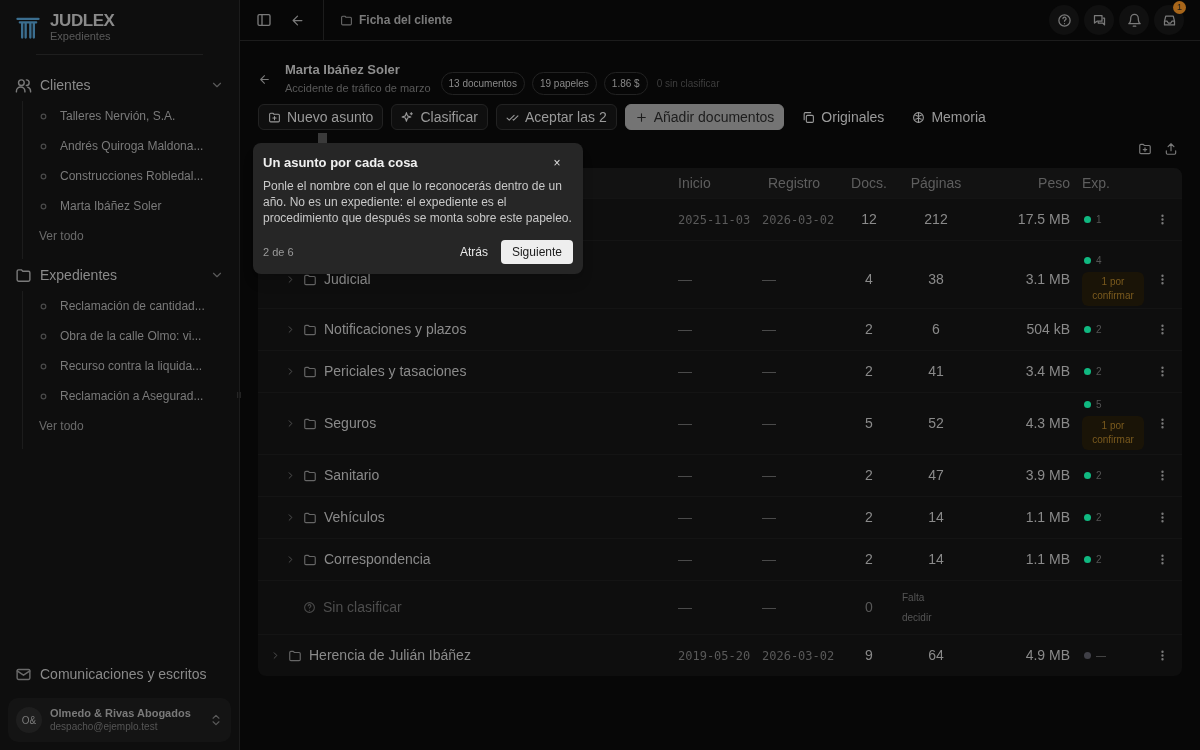 This screenshot has width=1200, height=750. Describe the element at coordinates (239, 395) in the screenshot. I see `resize-handle-icon` at that location.